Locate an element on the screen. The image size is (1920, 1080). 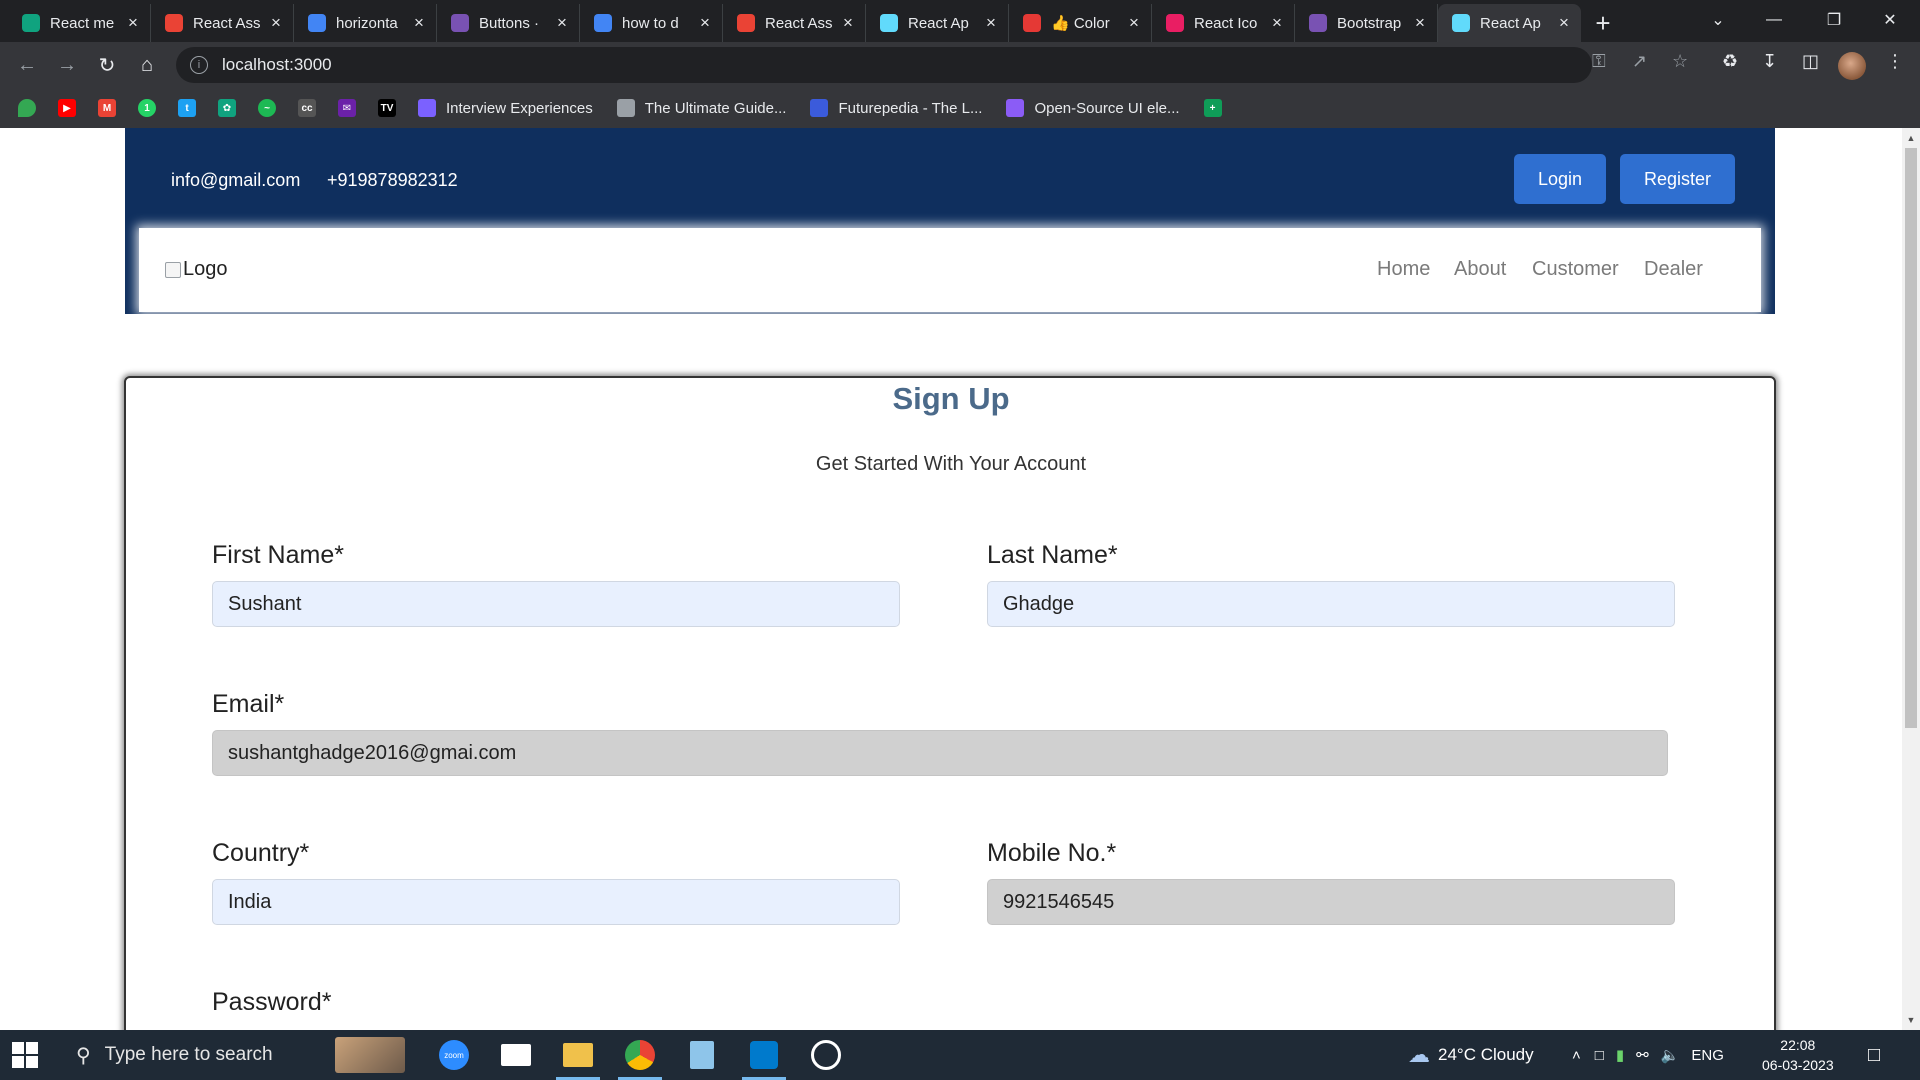
register-button: Register is located at coordinates (1677, 179).